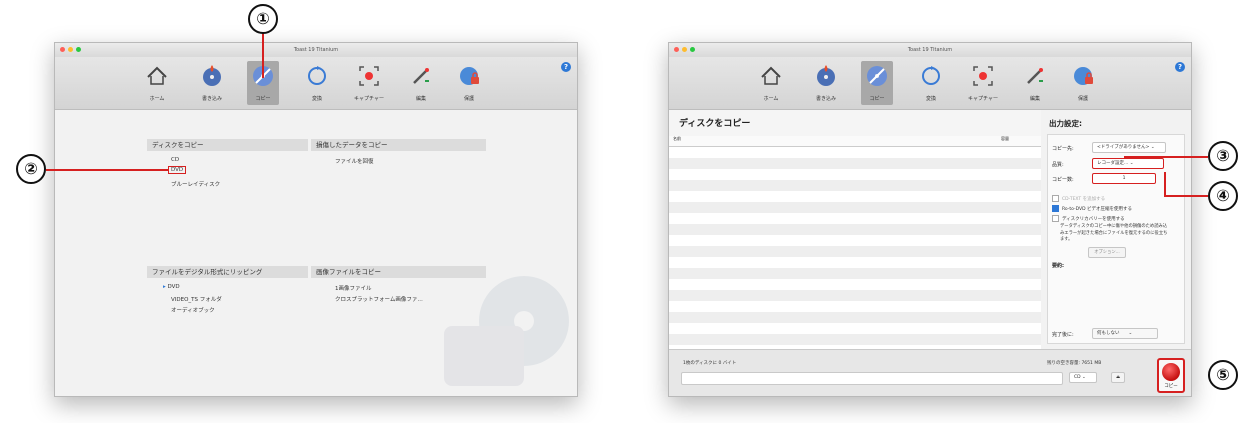 The width and height of the screenshot is (1248, 423). I want to click on copies-label: コピー数:, so click(1063, 180).